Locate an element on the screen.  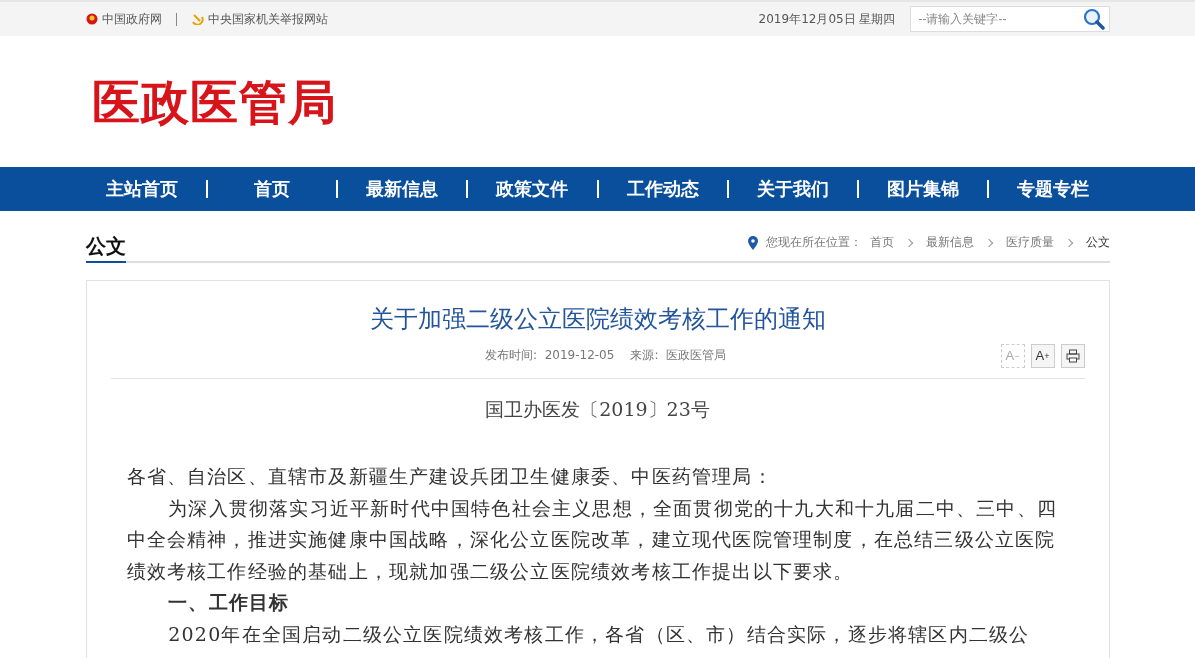
document-number: 国卫办医发〔2019〕23号 is located at coordinates (597, 409).